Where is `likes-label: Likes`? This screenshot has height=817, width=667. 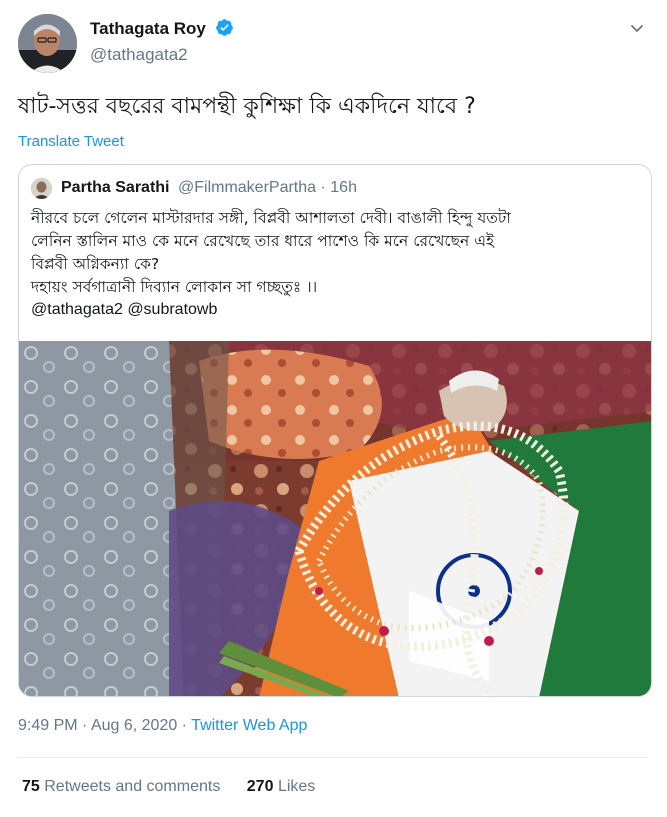 likes-label: Likes is located at coordinates (296, 786).